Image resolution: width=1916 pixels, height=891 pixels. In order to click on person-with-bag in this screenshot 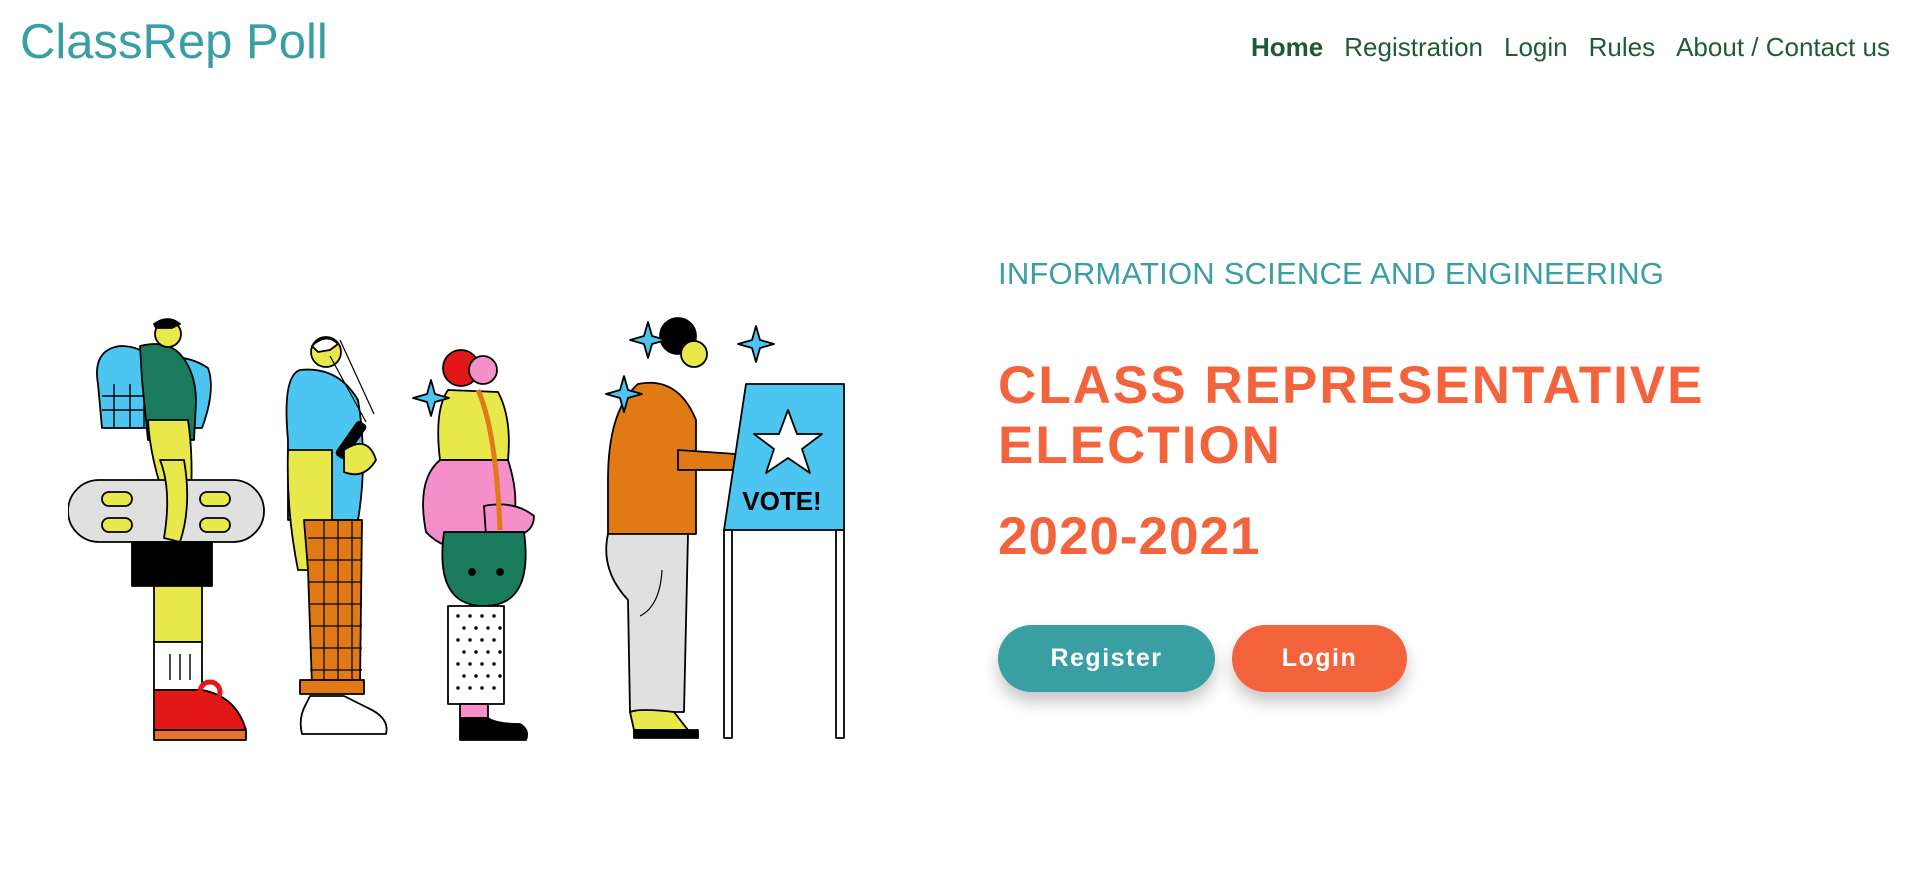, I will do `click(478, 545)`.